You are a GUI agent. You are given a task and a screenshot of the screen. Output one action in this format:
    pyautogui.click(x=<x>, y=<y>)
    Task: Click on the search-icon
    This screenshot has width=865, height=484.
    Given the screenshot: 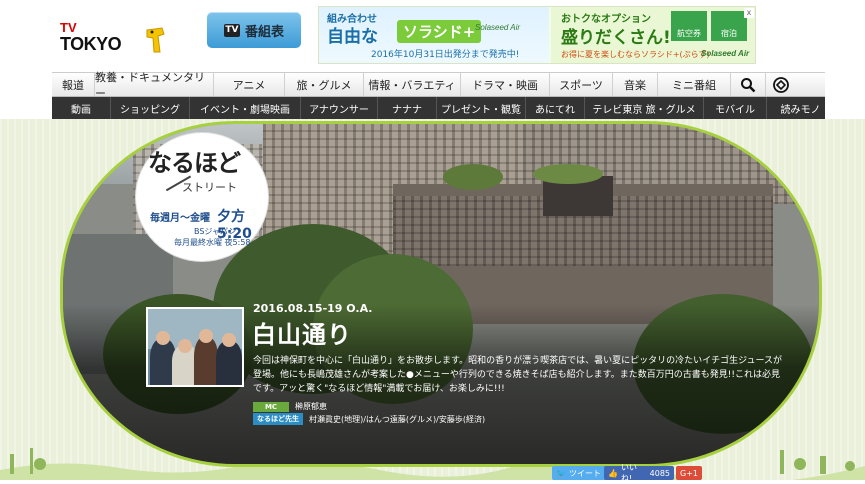 What is the action you would take?
    pyautogui.click(x=748, y=84)
    